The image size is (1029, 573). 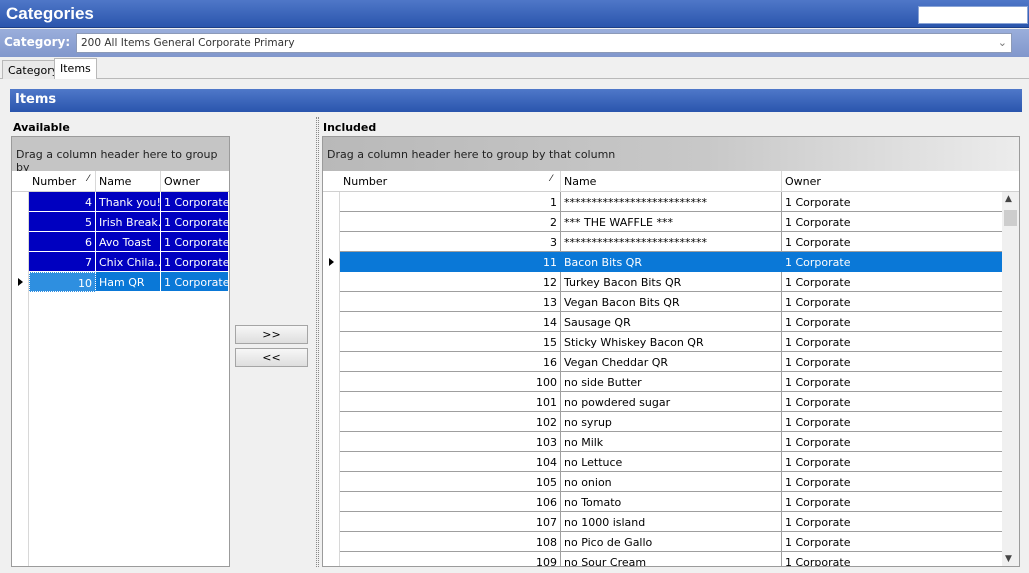 I want to click on included-cell-number: 108, so click(x=450, y=542).